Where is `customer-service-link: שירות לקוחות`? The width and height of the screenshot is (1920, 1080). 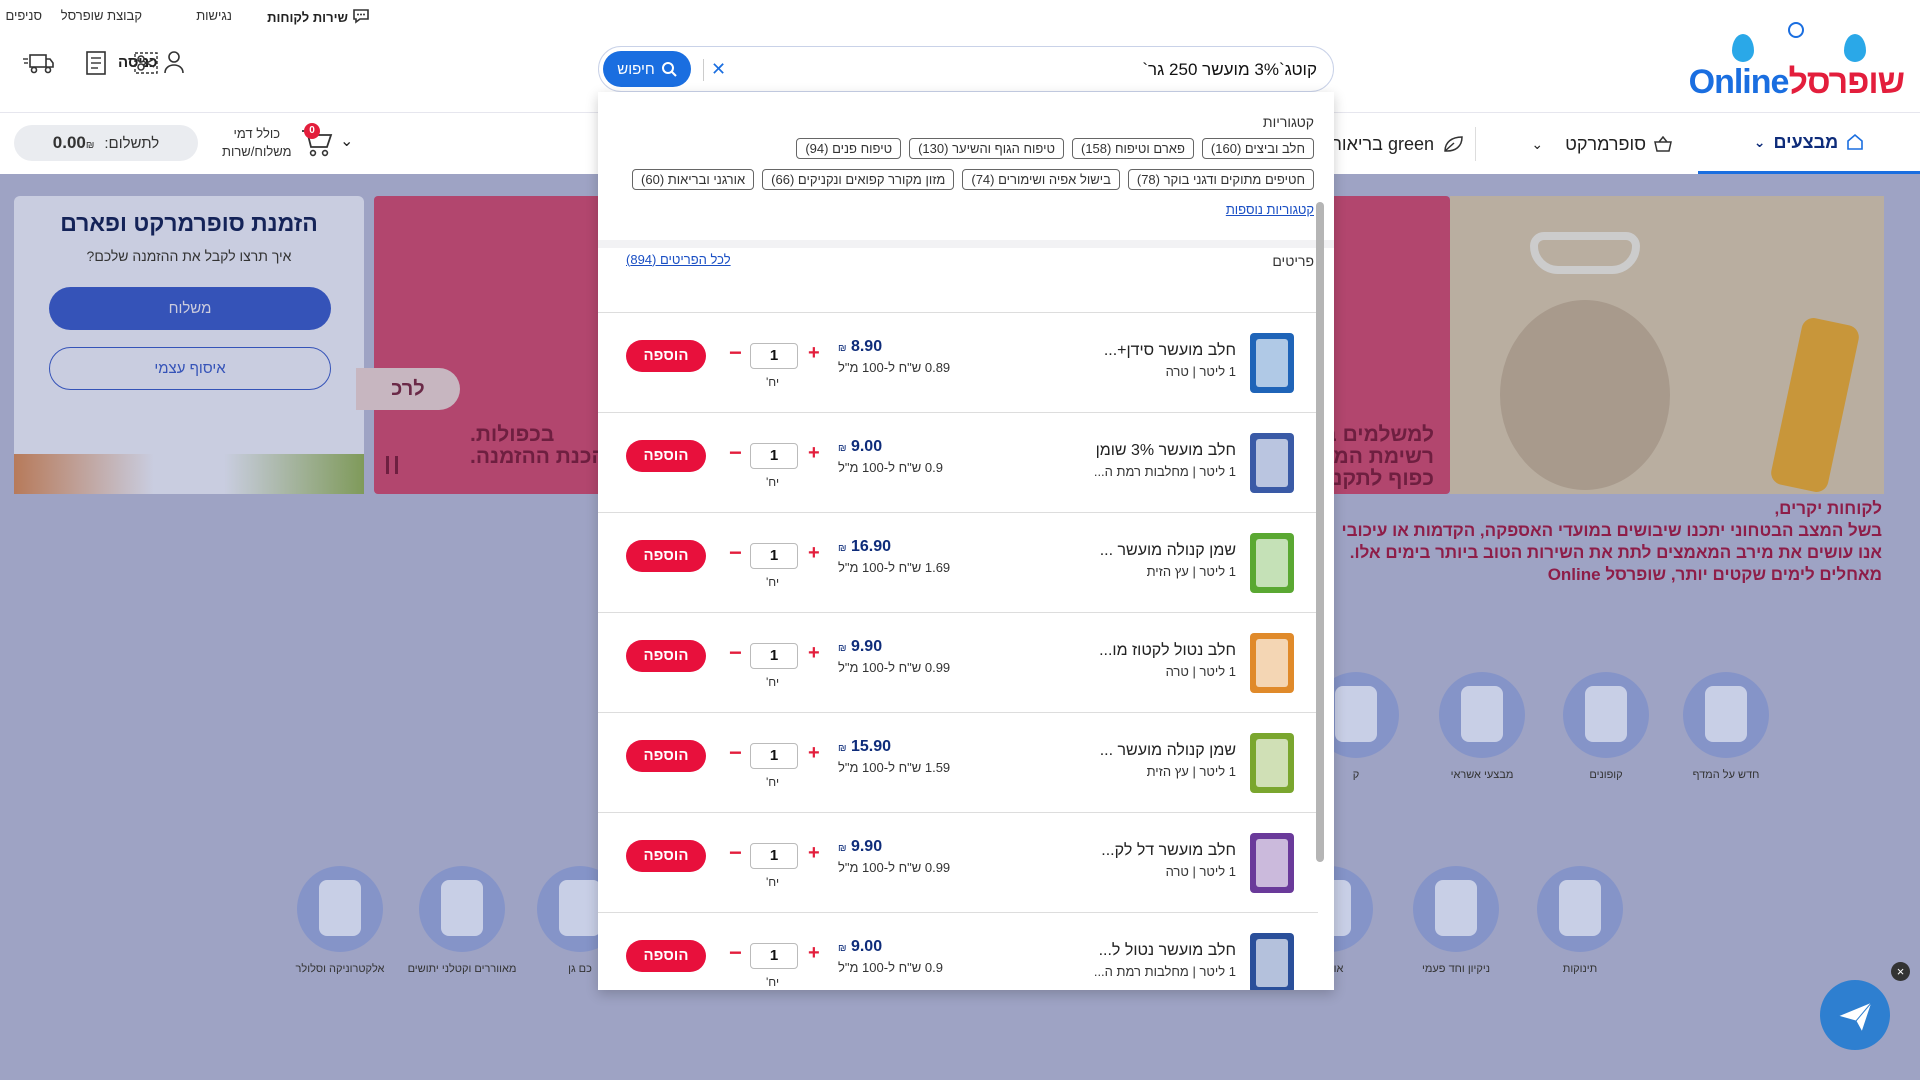 customer-service-link: שירות לקוחות is located at coordinates (318, 17).